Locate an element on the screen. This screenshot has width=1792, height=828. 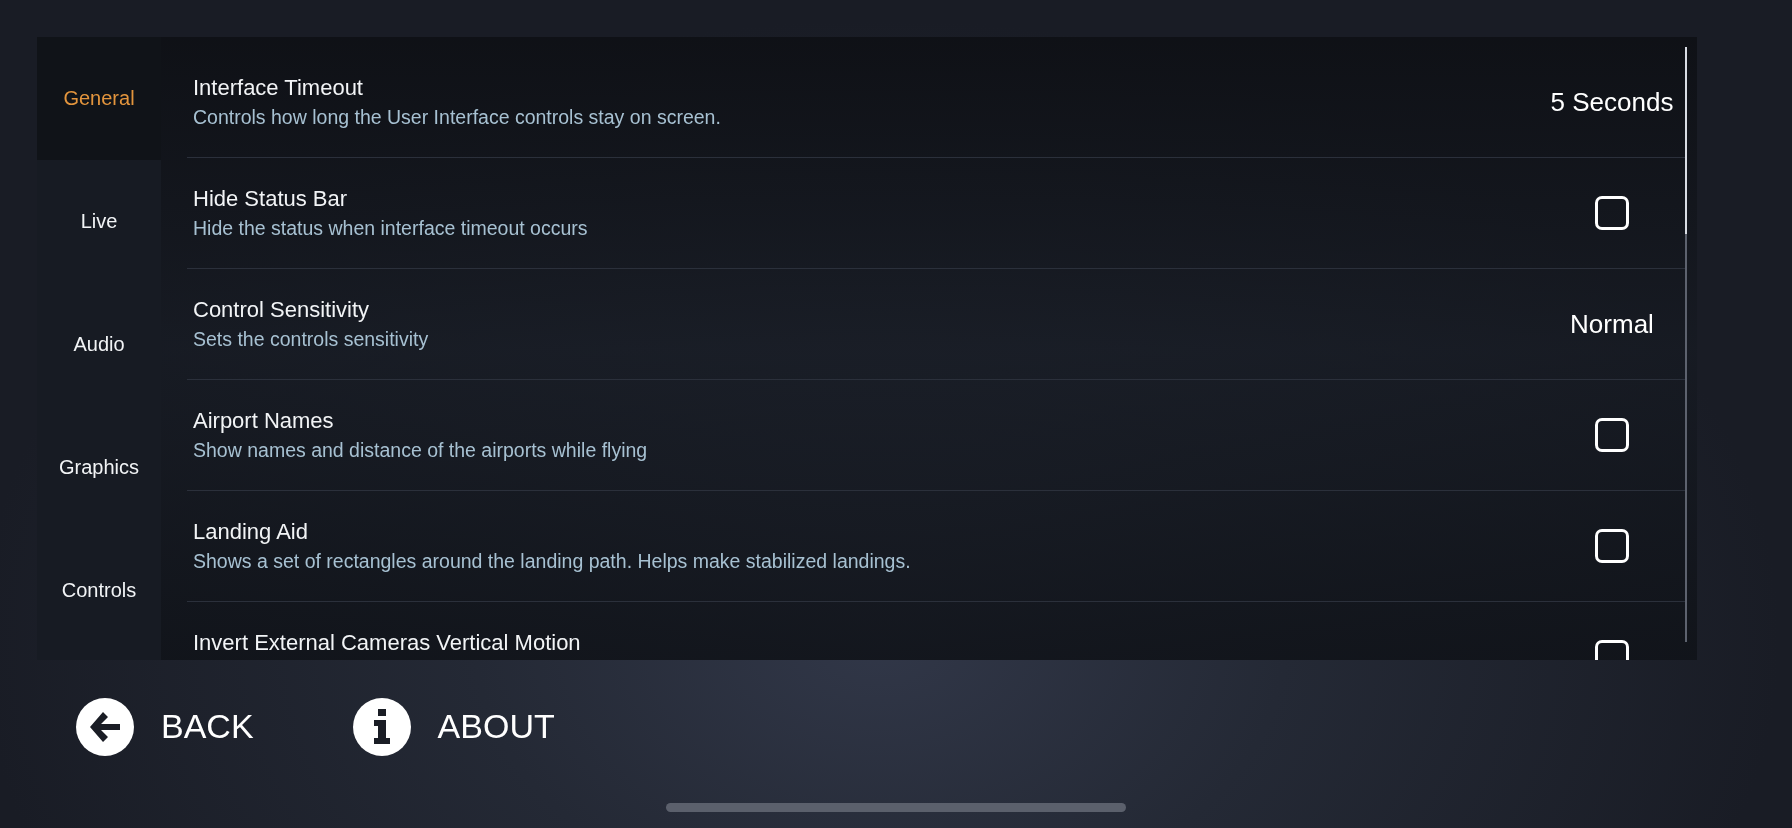
scrollbar-track is located at coordinates (1686, 344).